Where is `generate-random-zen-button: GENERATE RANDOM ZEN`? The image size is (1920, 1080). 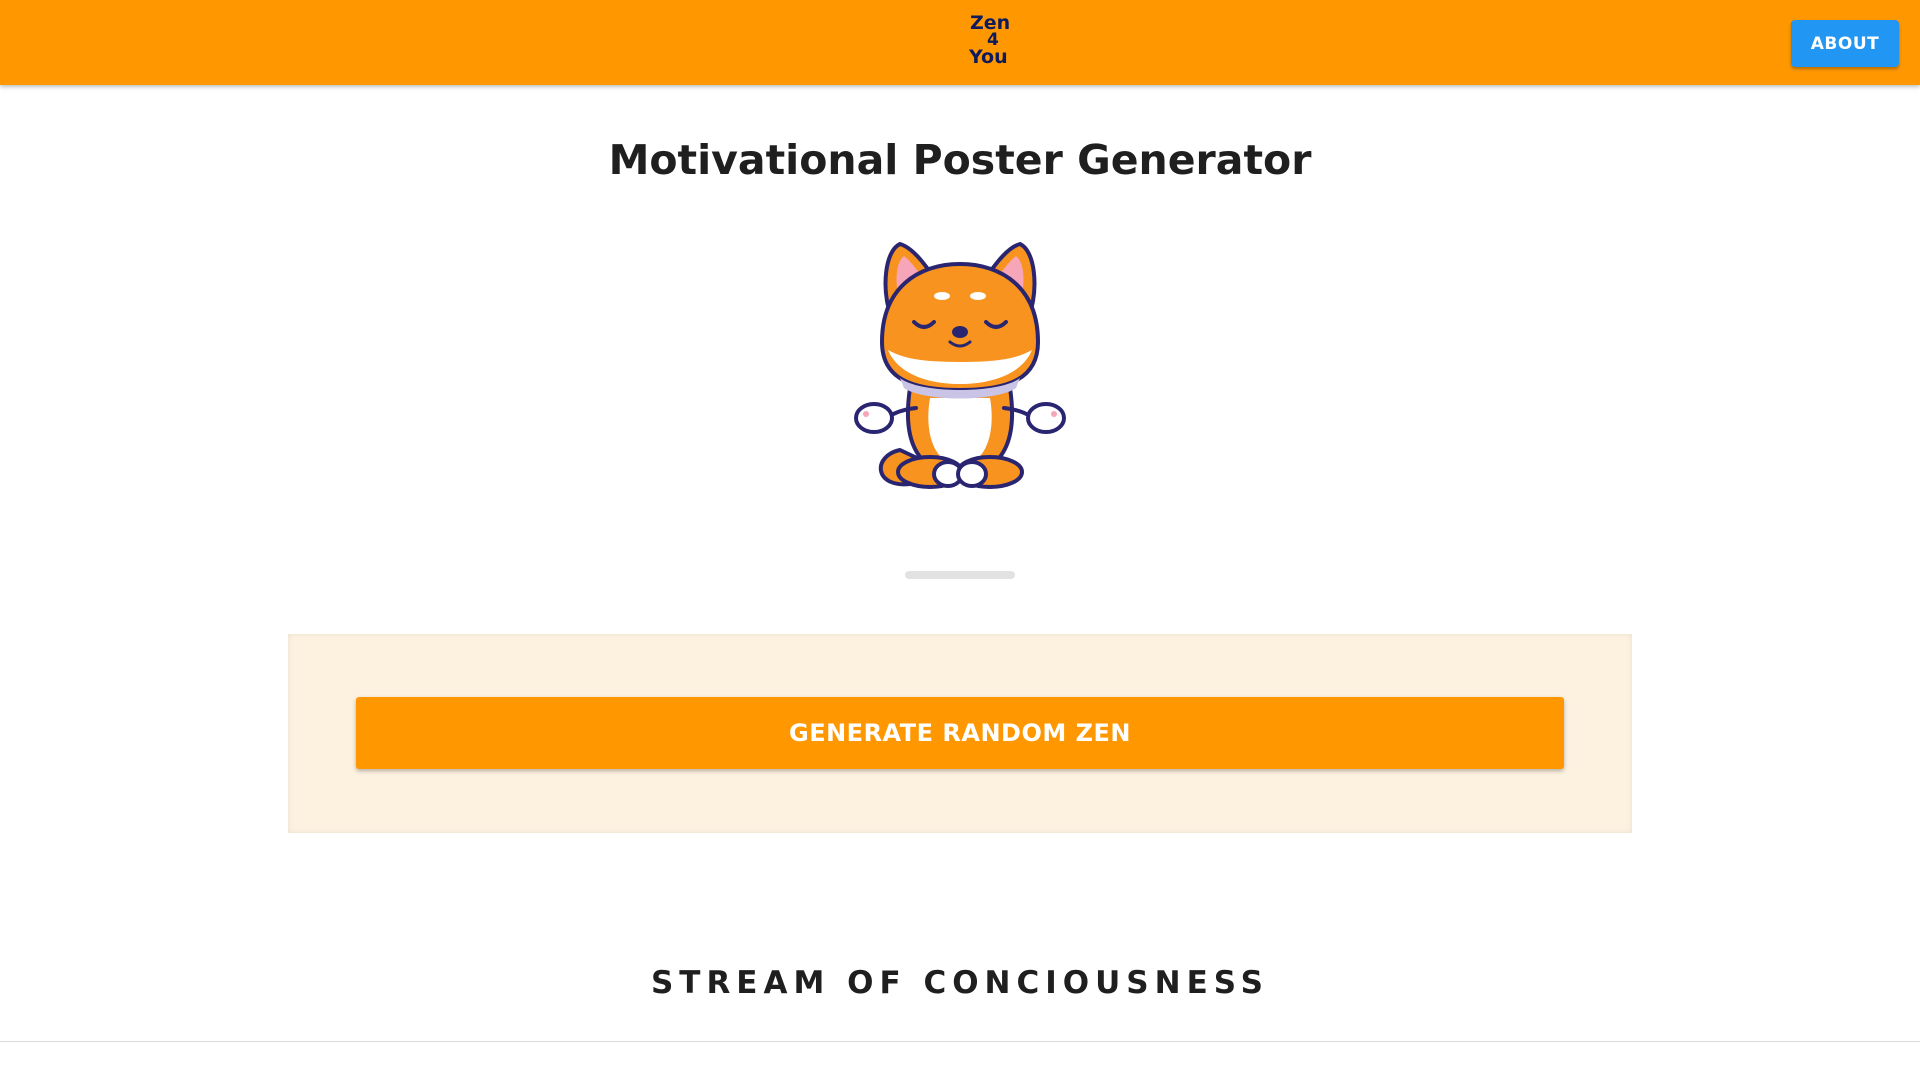 generate-random-zen-button: GENERATE RANDOM ZEN is located at coordinates (960, 733).